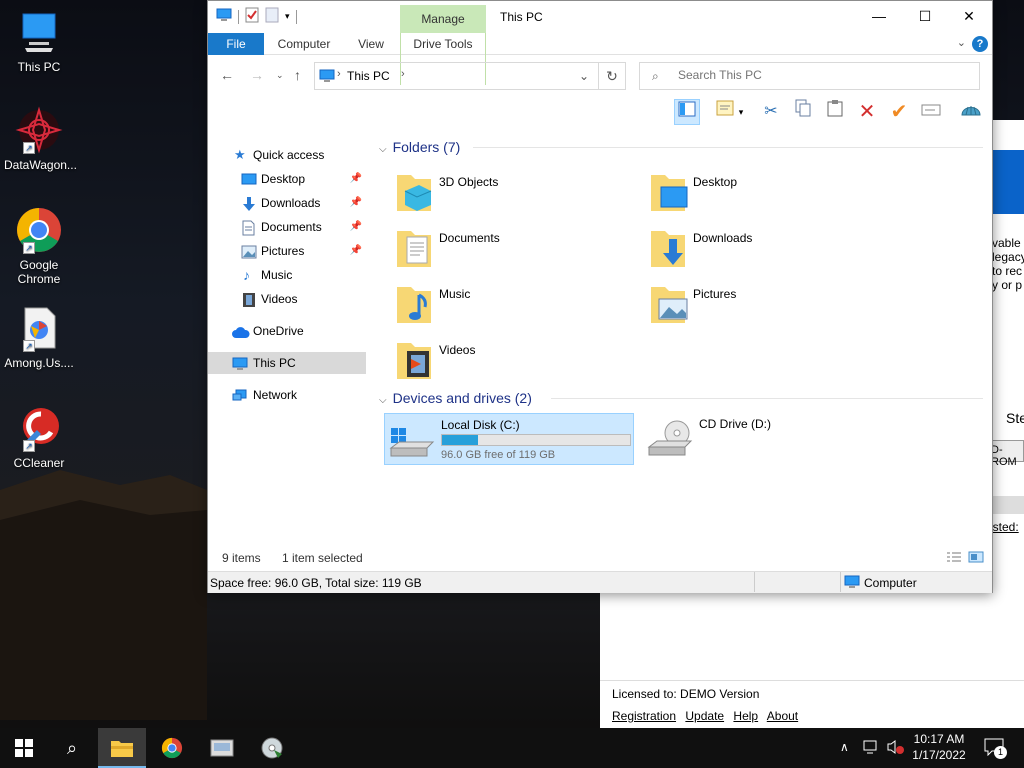  I want to click on refresh-button: ↻, so click(612, 76).